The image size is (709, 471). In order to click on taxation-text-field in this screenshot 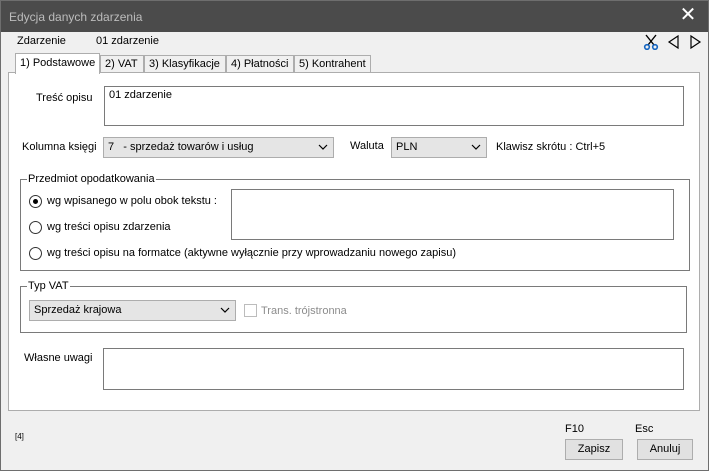, I will do `click(452, 214)`.